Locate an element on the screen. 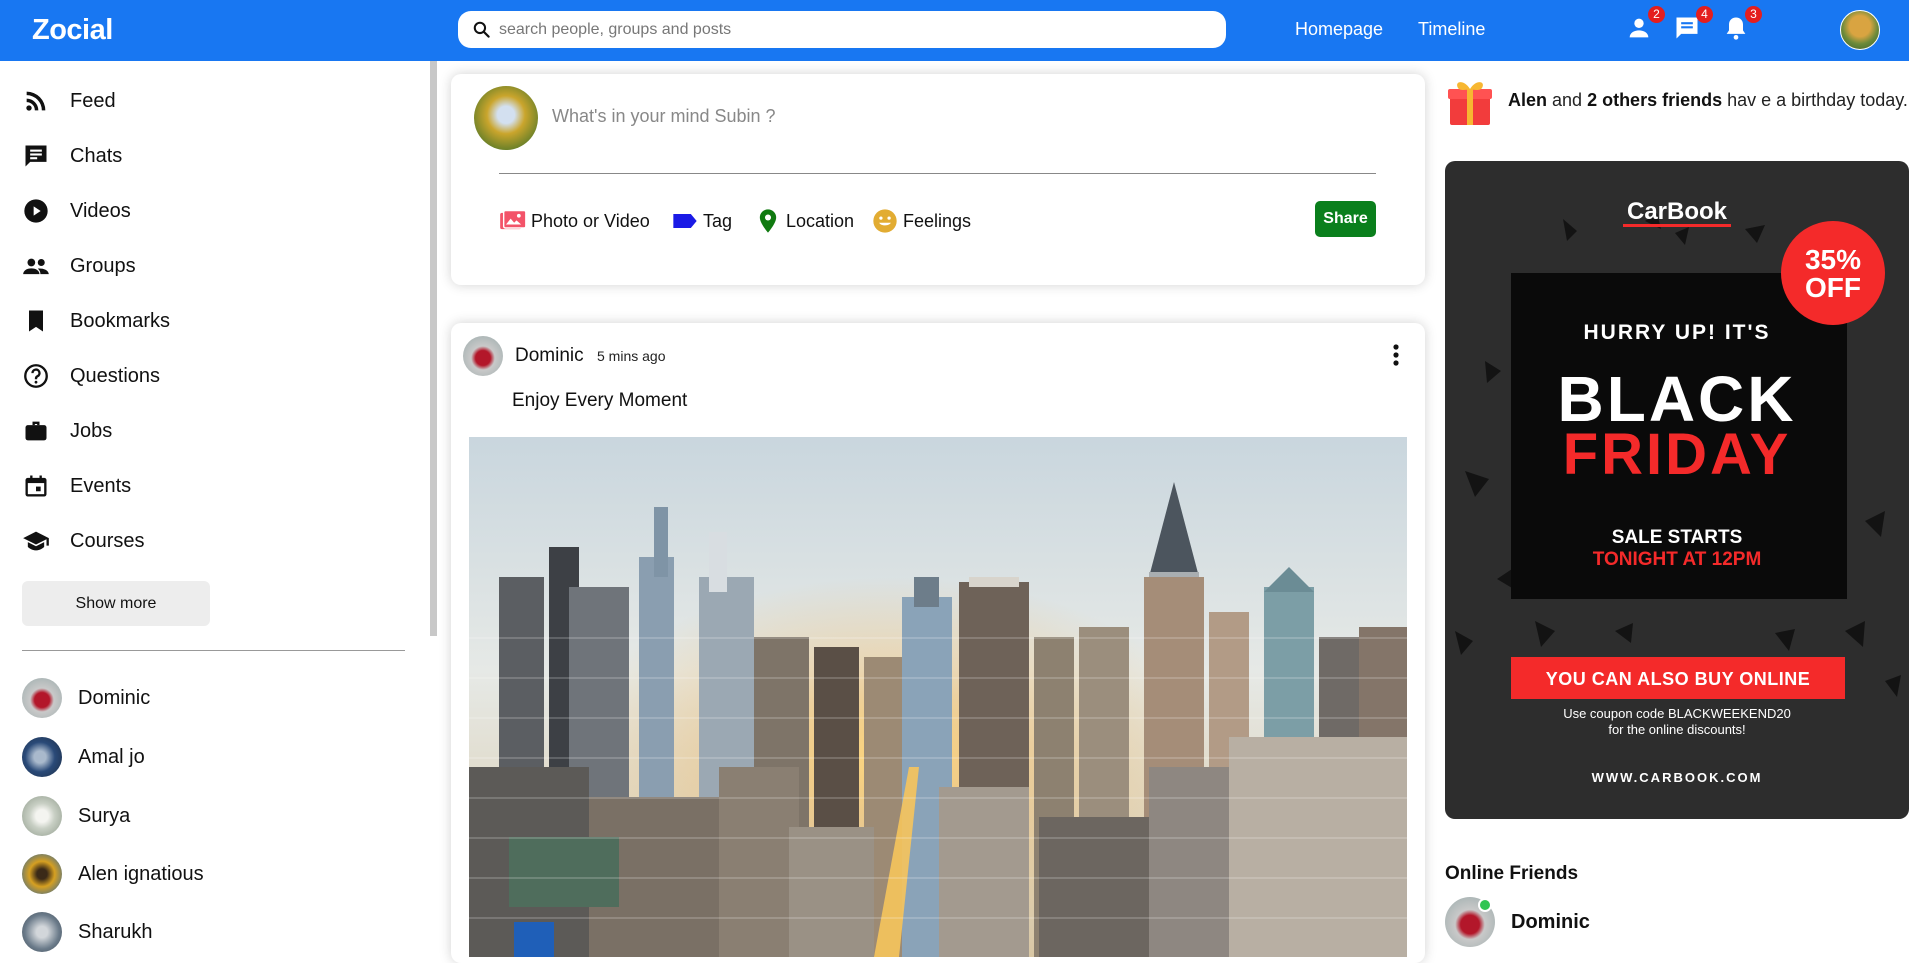  share-option-label: Tag is located at coordinates (718, 220).